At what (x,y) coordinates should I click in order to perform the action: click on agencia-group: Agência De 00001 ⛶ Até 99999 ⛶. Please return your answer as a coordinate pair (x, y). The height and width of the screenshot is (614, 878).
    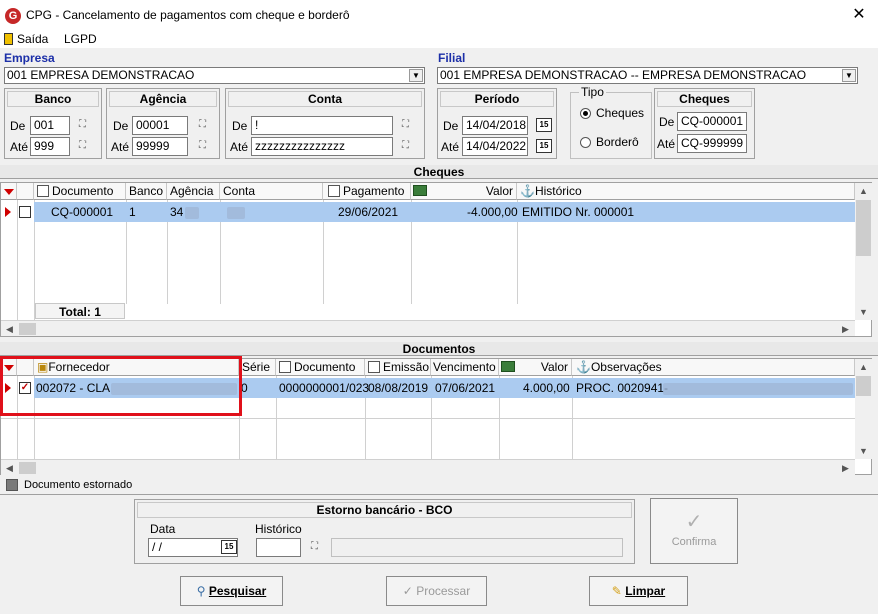
    Looking at the image, I should click on (163, 123).